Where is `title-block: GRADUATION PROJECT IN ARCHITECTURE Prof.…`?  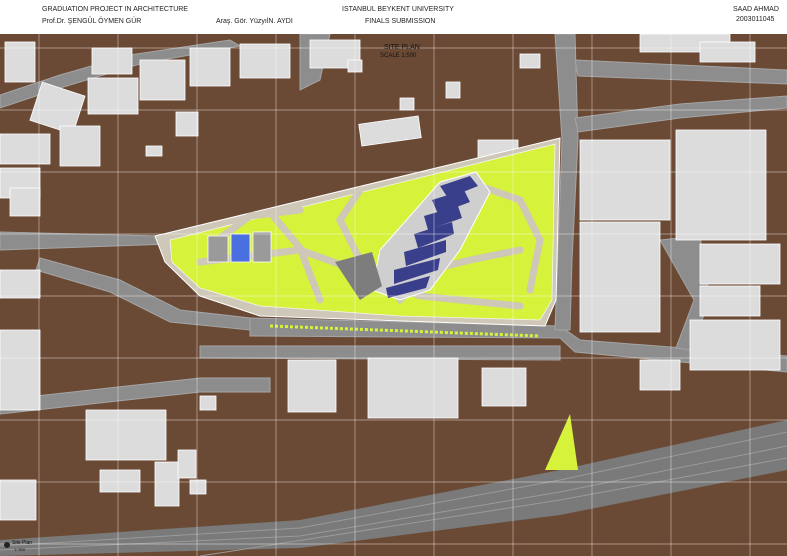
title-block: GRADUATION PROJECT IN ARCHITECTURE Prof.… is located at coordinates (393, 17).